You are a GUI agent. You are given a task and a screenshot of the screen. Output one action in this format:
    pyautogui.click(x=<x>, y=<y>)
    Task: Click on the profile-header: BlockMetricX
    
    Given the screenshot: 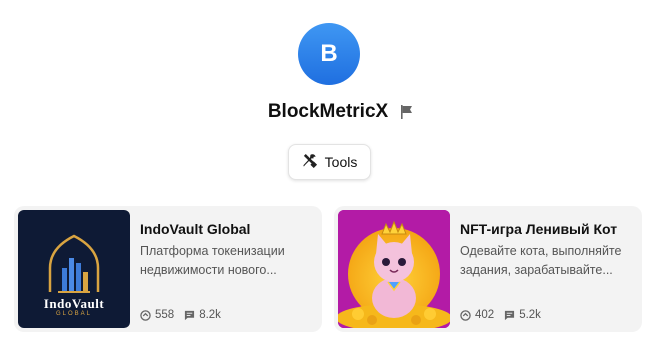 What is the action you would take?
    pyautogui.click(x=331, y=112)
    